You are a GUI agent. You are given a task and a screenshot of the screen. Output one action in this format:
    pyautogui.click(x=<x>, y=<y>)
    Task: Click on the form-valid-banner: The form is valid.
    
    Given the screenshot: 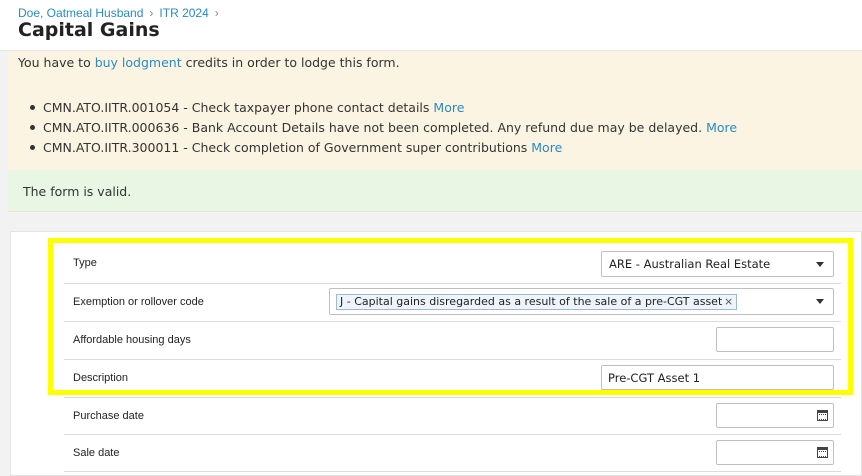 What is the action you would take?
    pyautogui.click(x=435, y=191)
    